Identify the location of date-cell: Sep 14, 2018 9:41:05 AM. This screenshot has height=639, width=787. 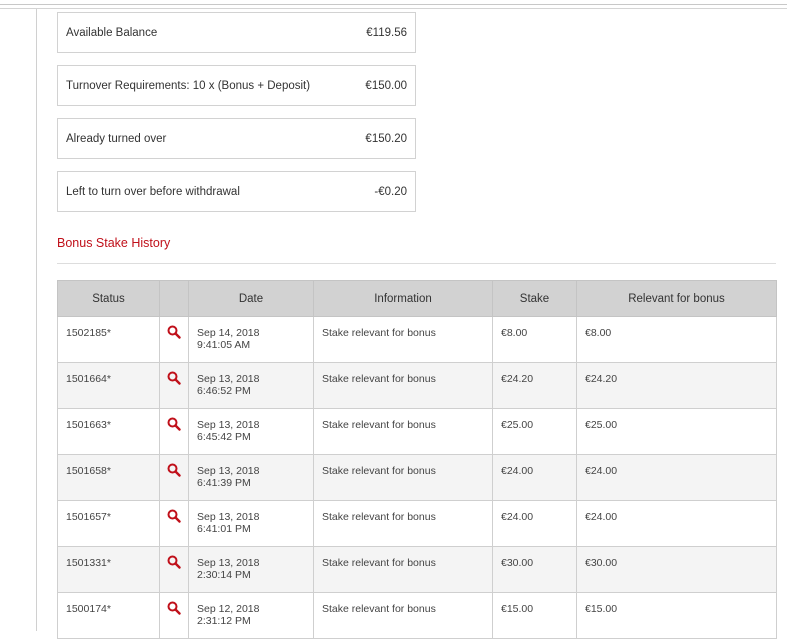
(251, 339).